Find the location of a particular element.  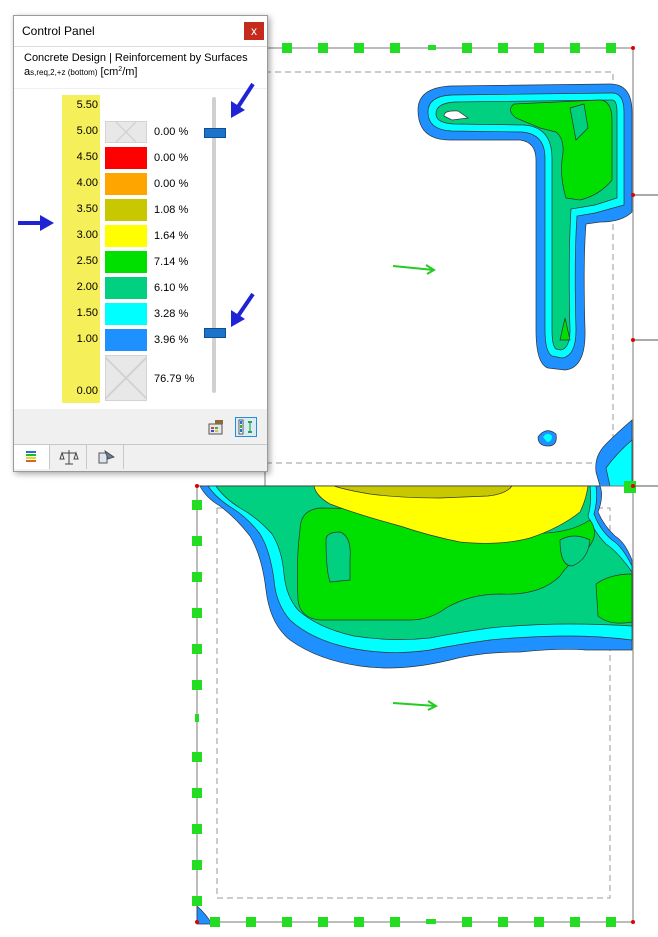

annotation-arrows is located at coordinates (136, 204).